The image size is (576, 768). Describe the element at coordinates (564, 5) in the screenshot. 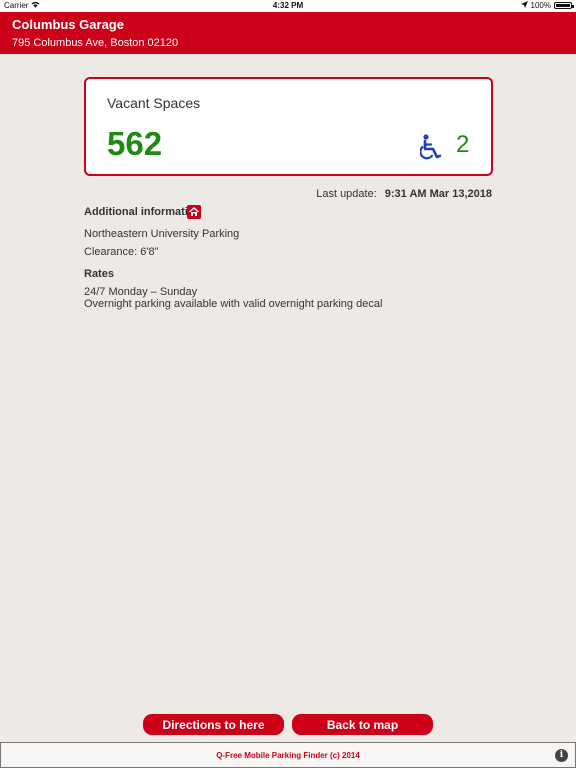

I see `battery-icon` at that location.